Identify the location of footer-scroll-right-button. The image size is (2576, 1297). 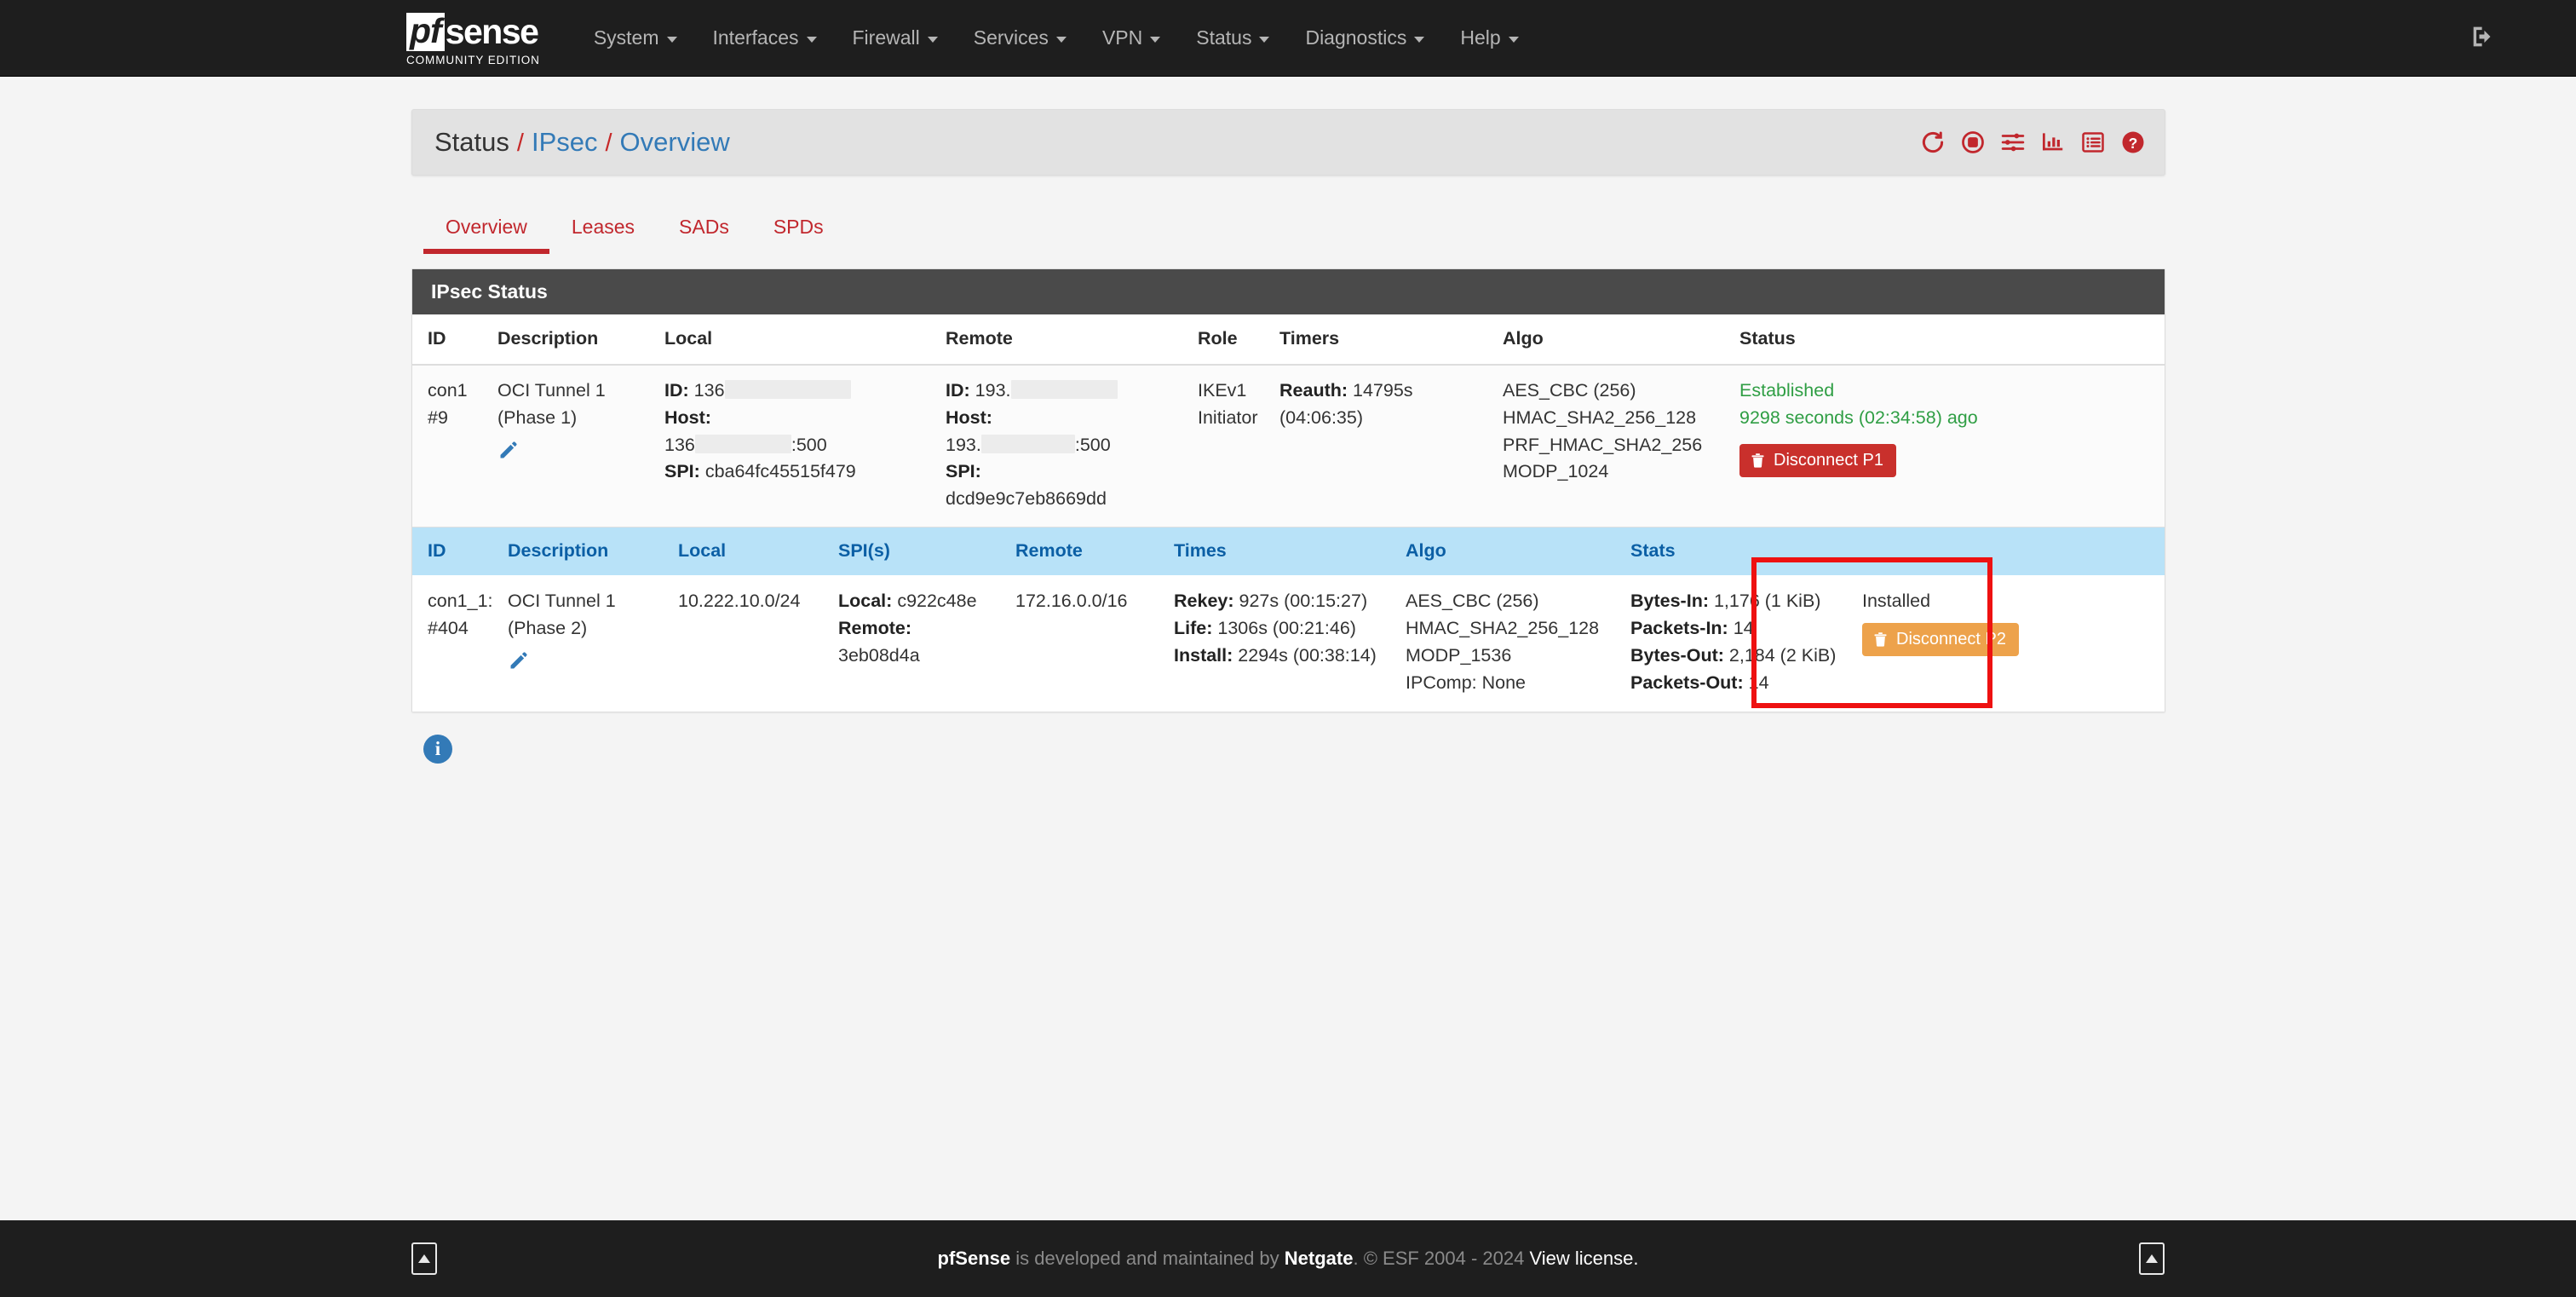
(2152, 1258).